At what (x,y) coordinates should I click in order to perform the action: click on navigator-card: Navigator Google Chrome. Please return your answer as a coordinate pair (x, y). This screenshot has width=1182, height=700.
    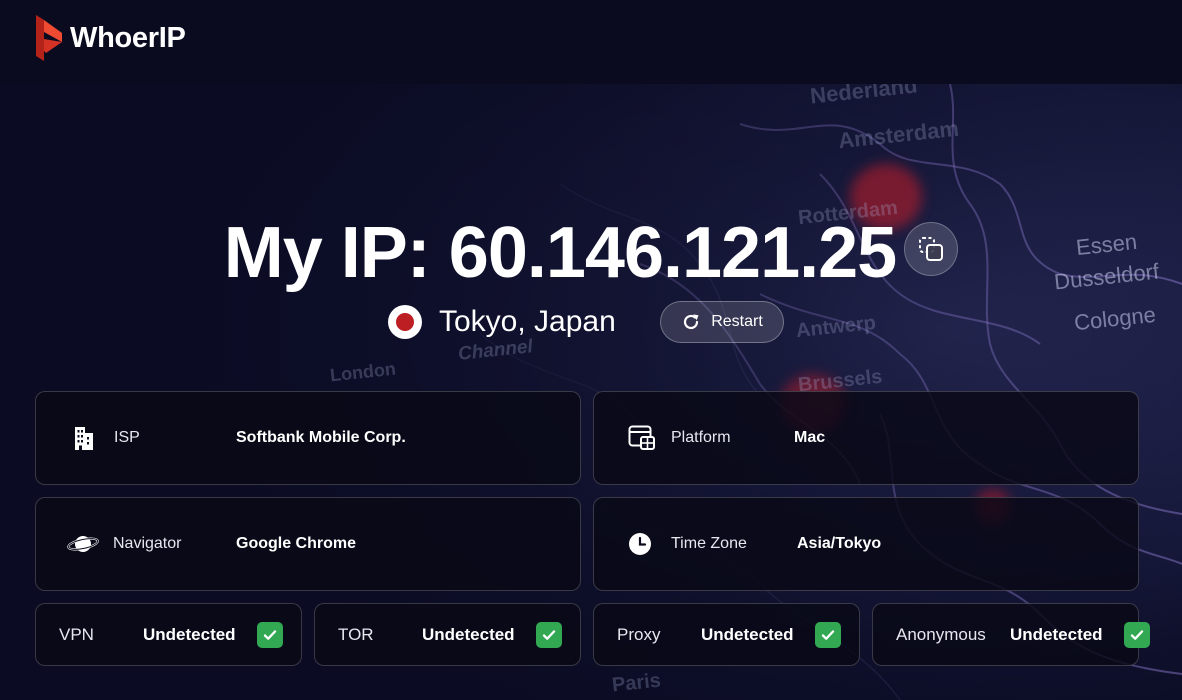
    Looking at the image, I should click on (308, 544).